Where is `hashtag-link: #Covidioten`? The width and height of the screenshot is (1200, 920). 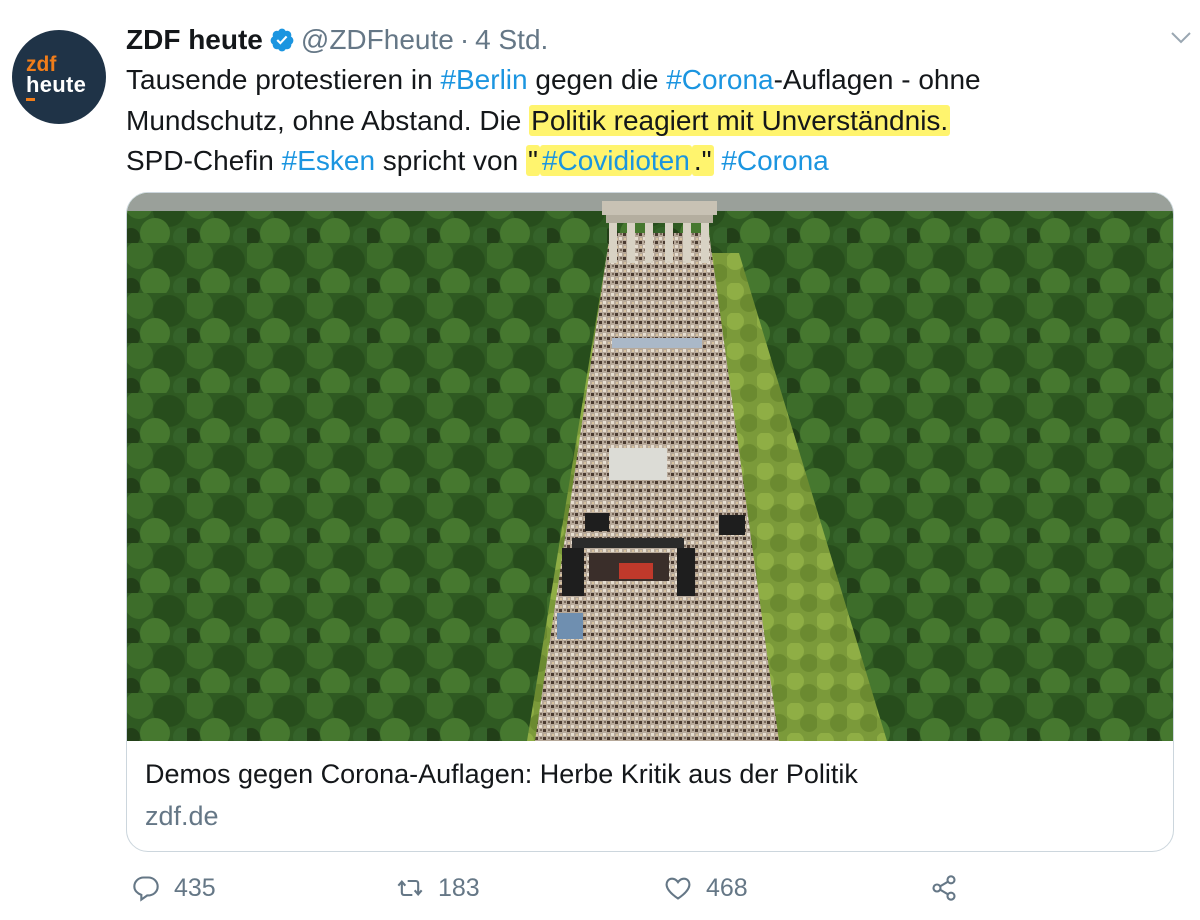 hashtag-link: #Covidioten is located at coordinates (615, 160).